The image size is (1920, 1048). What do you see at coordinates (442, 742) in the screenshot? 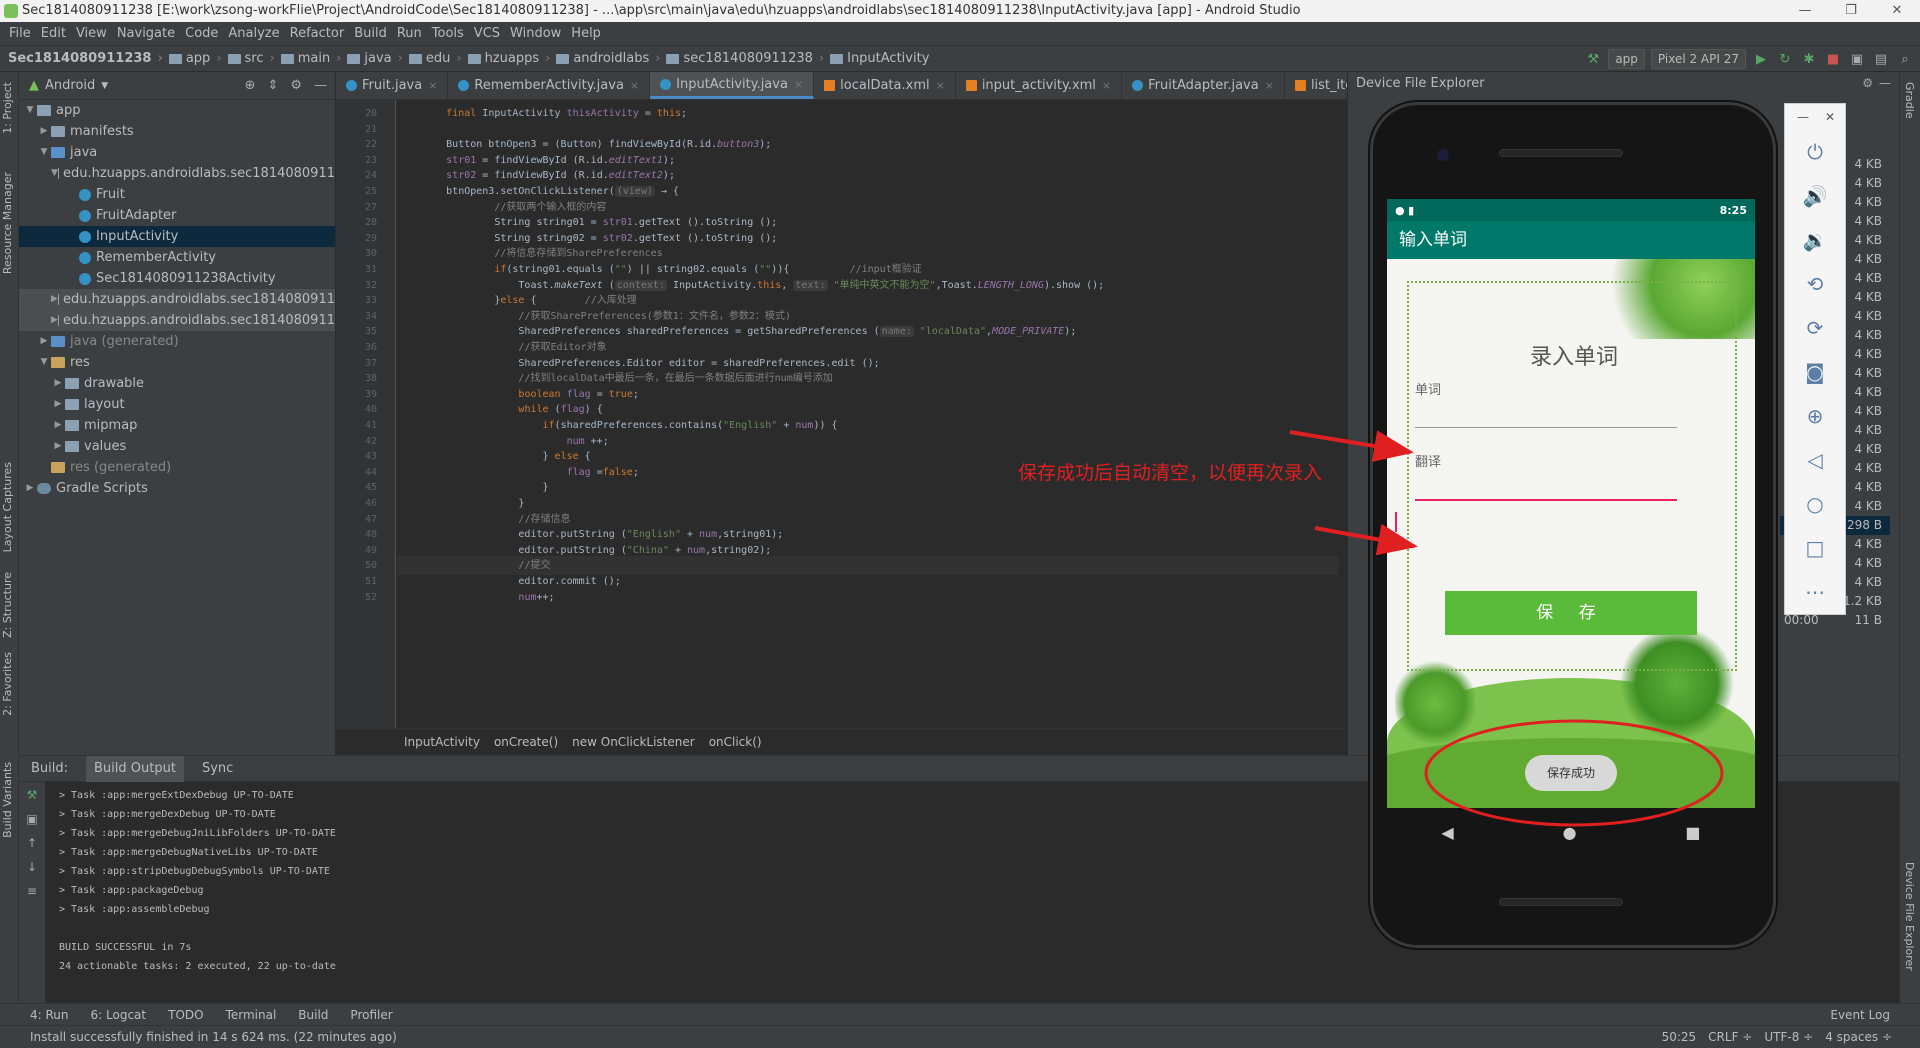
I see `editor-breadcrumb-item: InputActivity` at bounding box center [442, 742].